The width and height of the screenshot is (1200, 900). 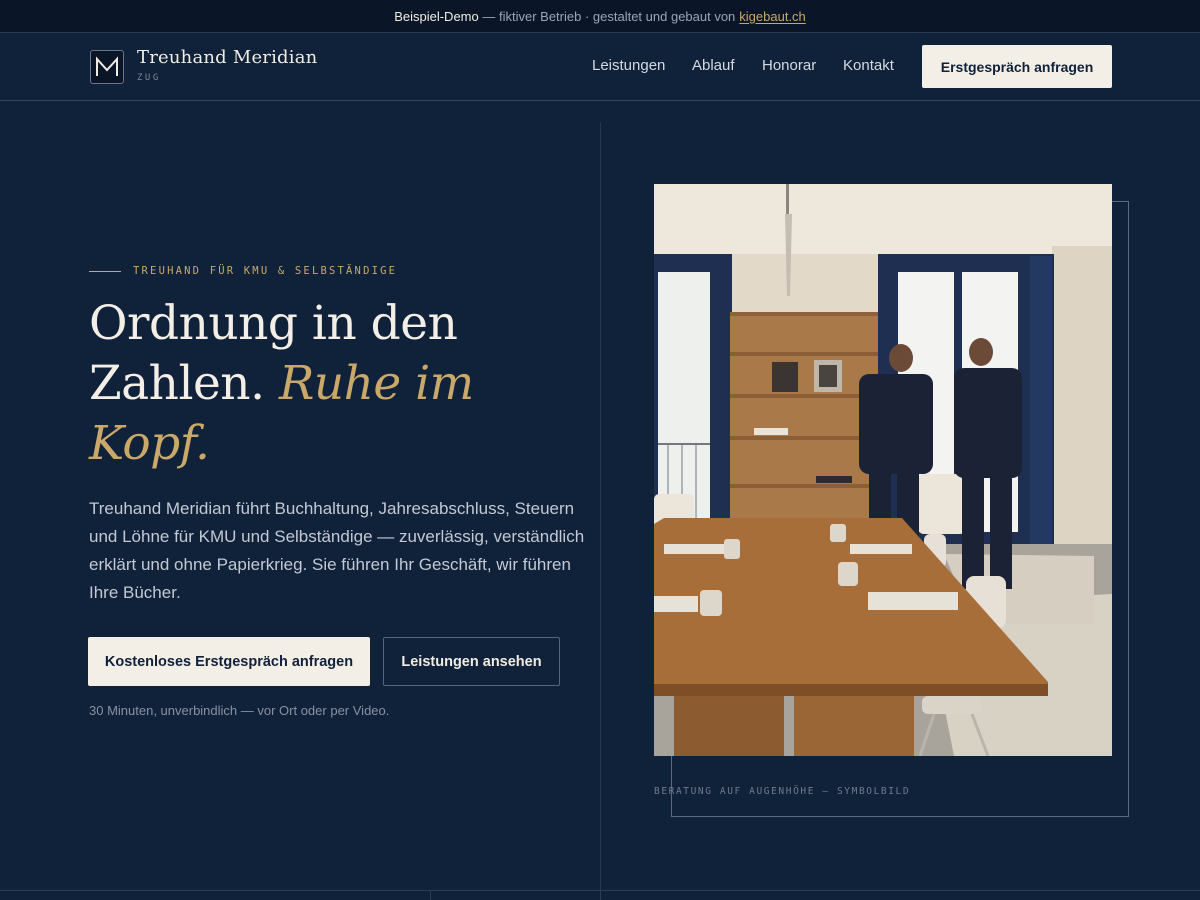 What do you see at coordinates (229, 661) in the screenshot?
I see `free-consultation-button: Kostenloses Erstgespräch anfragen` at bounding box center [229, 661].